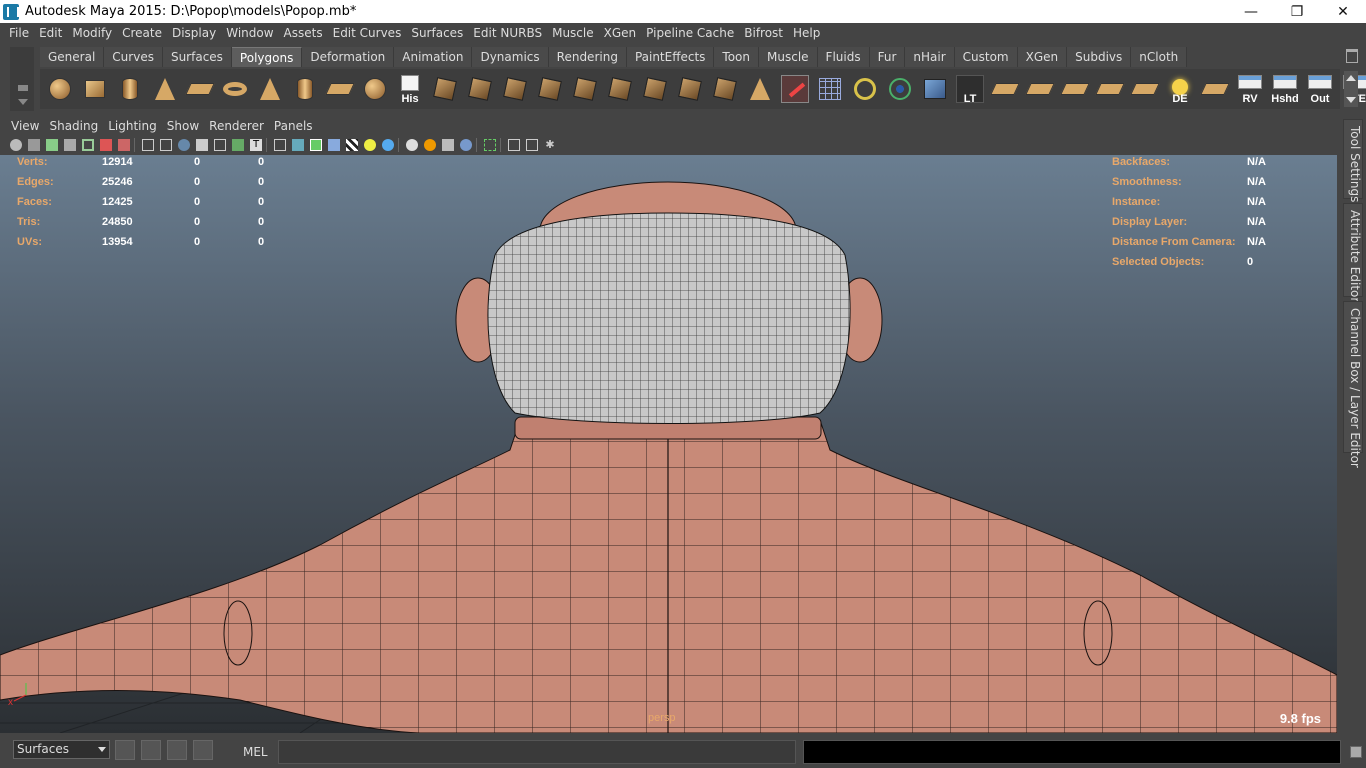  I want to click on menu-help: Help, so click(806, 33).